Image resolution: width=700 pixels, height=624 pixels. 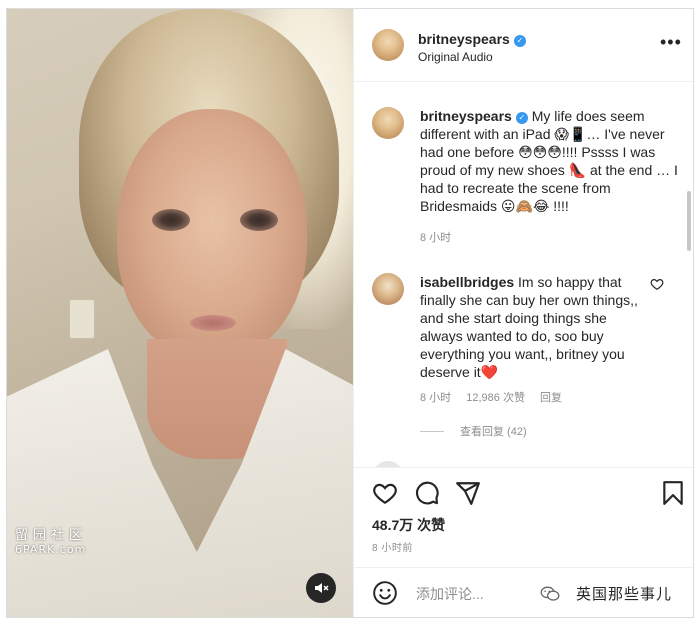 What do you see at coordinates (455, 57) in the screenshot?
I see `audio-label: Original Audio` at bounding box center [455, 57].